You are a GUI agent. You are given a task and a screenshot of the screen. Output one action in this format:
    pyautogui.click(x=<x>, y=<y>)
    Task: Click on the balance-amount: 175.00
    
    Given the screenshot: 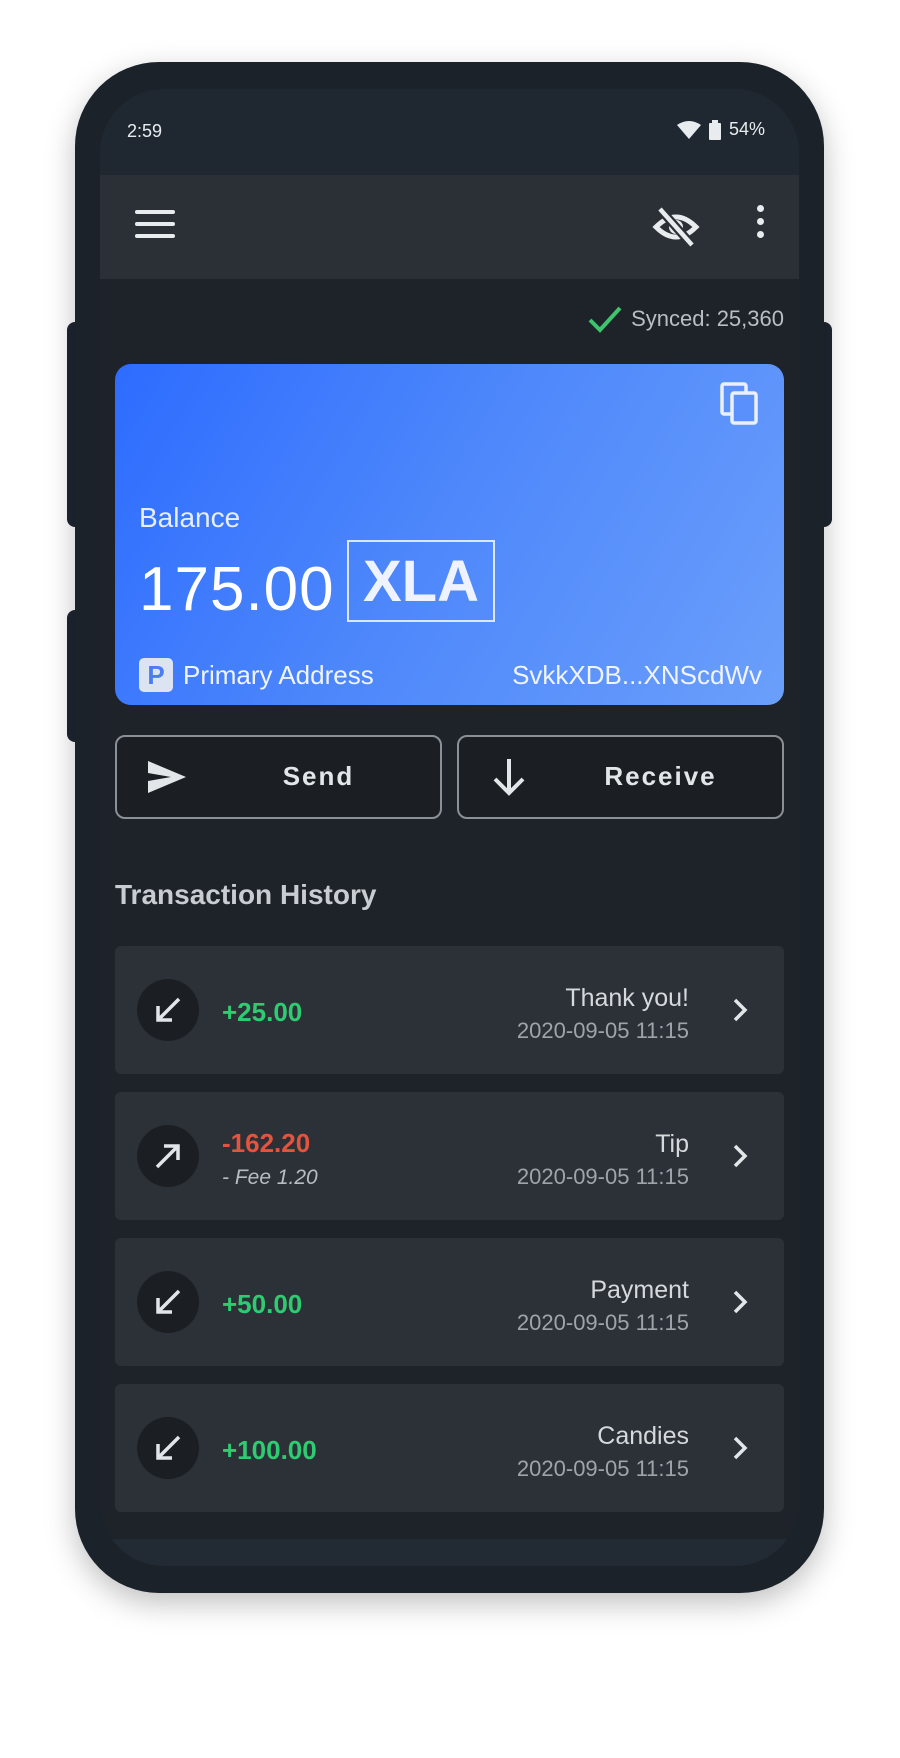 What is the action you would take?
    pyautogui.click(x=237, y=589)
    